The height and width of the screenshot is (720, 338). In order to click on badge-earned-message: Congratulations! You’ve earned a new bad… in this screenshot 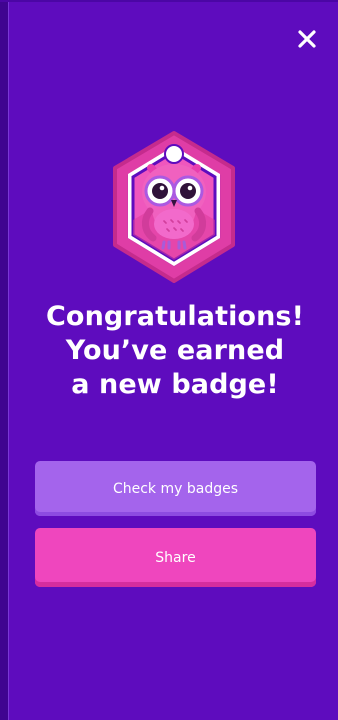, I will do `click(175, 351)`.